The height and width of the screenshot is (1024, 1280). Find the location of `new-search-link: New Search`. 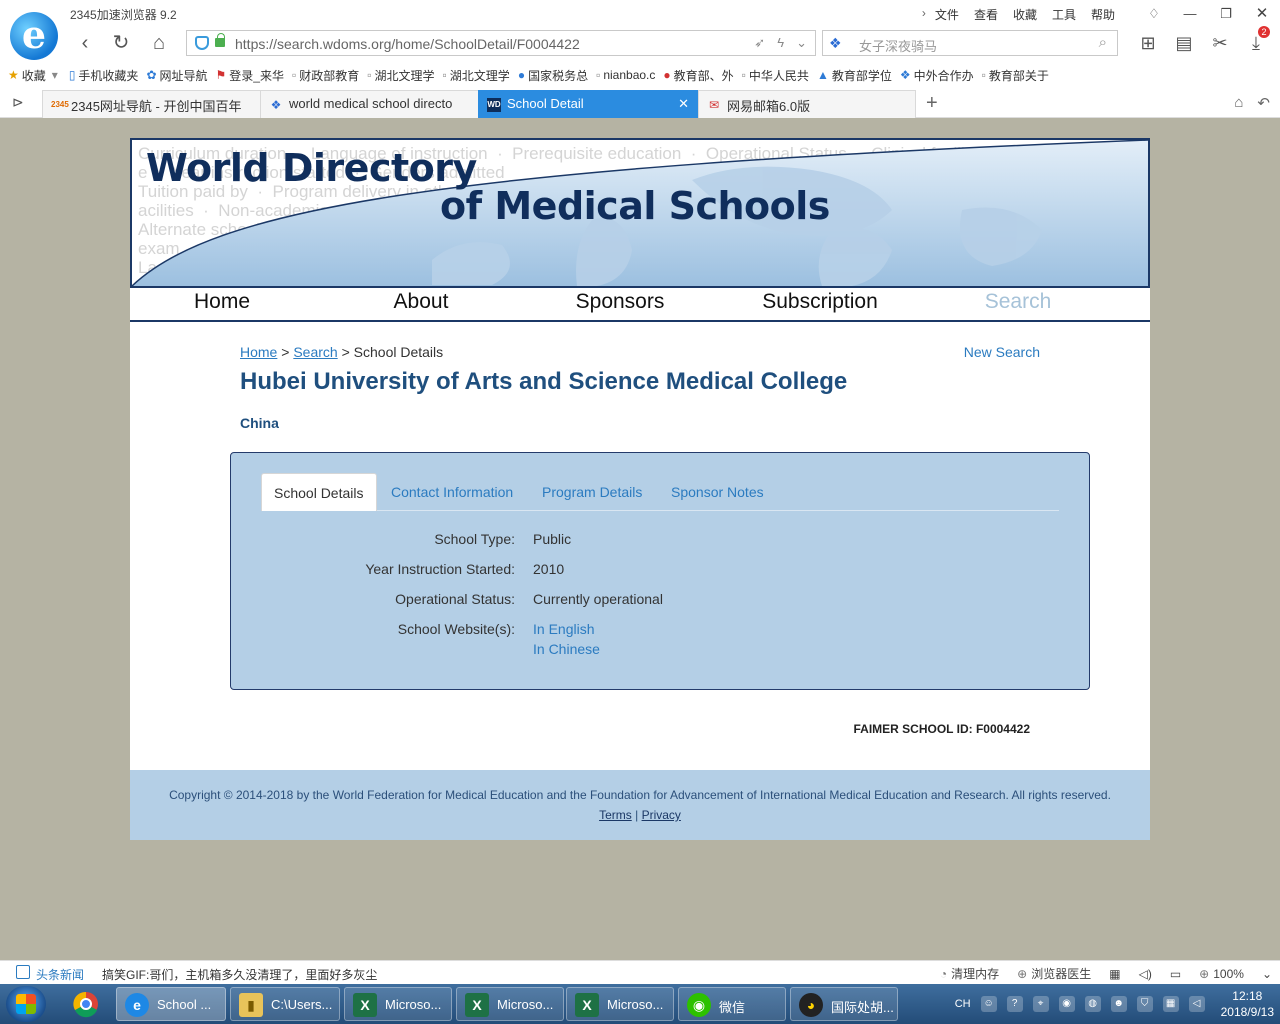

new-search-link: New Search is located at coordinates (1002, 352).